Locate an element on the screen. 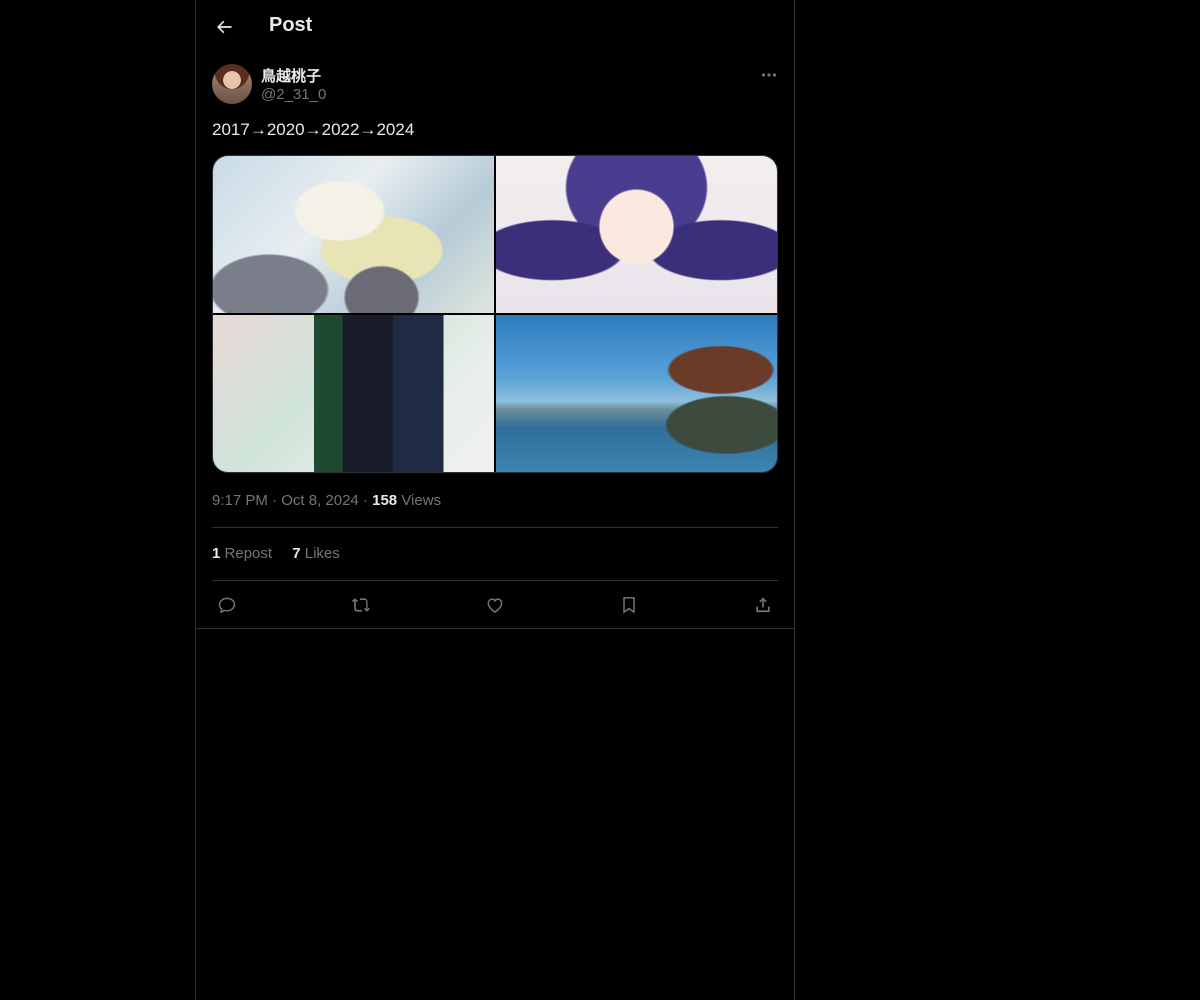  reply-button is located at coordinates (227, 605).